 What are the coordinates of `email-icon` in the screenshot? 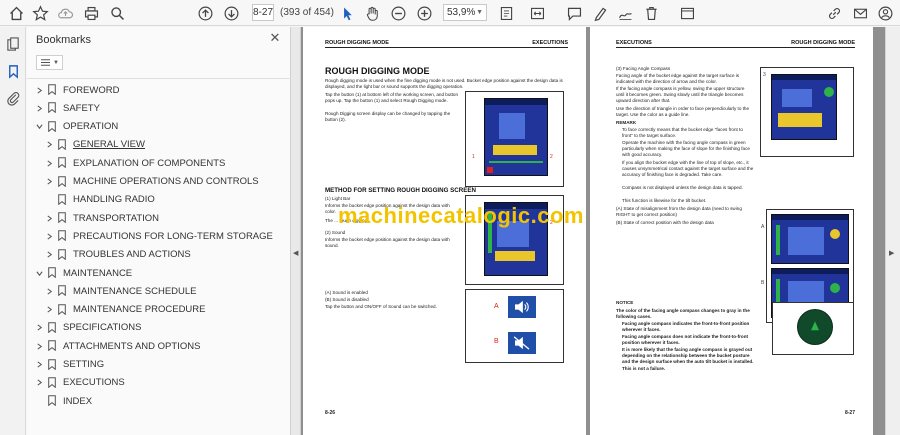 It's located at (860, 13).